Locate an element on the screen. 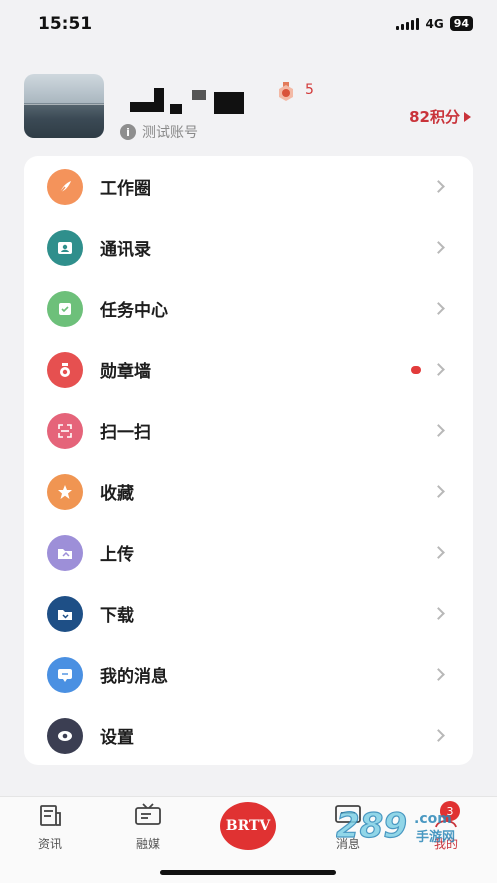  profile-header: 5 i 测试账号 82积分 is located at coordinates (248, 110).